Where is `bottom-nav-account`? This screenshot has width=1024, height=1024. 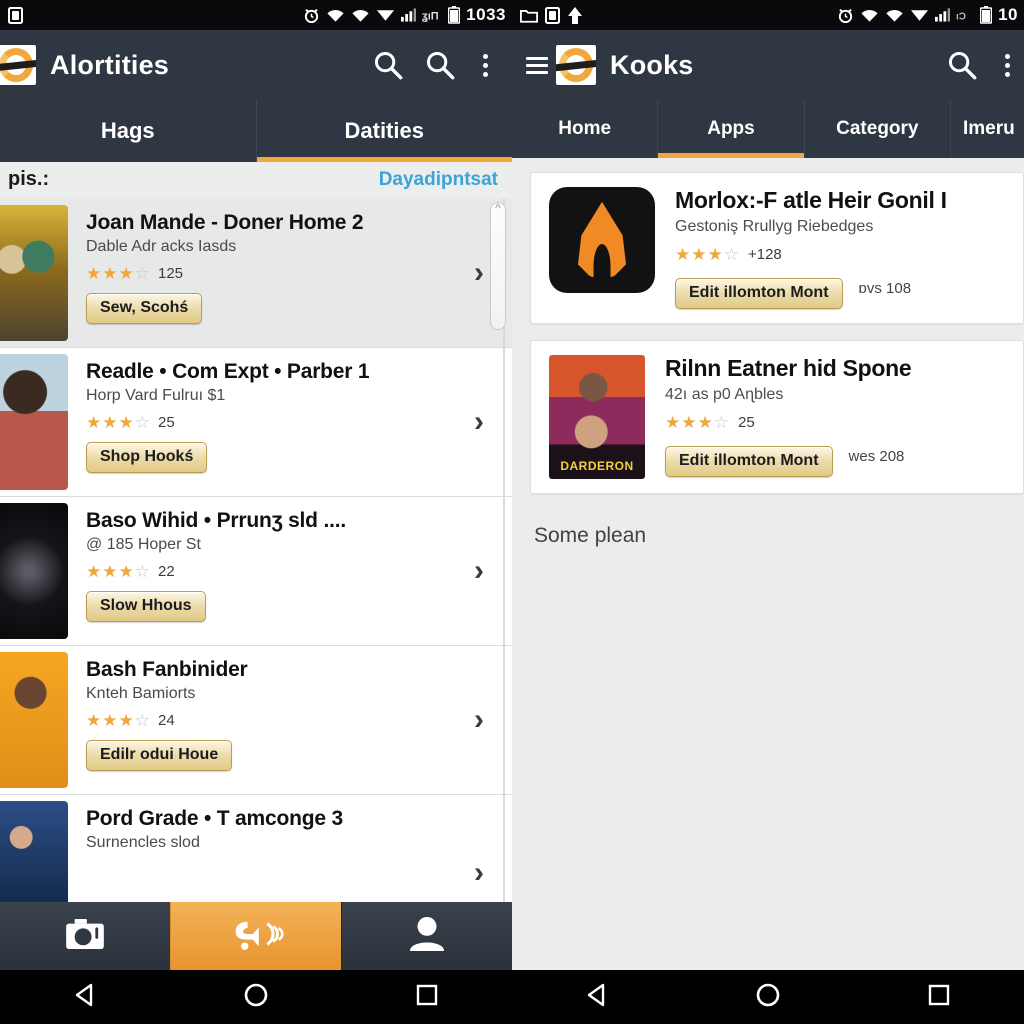 bottom-nav-account is located at coordinates (426, 936).